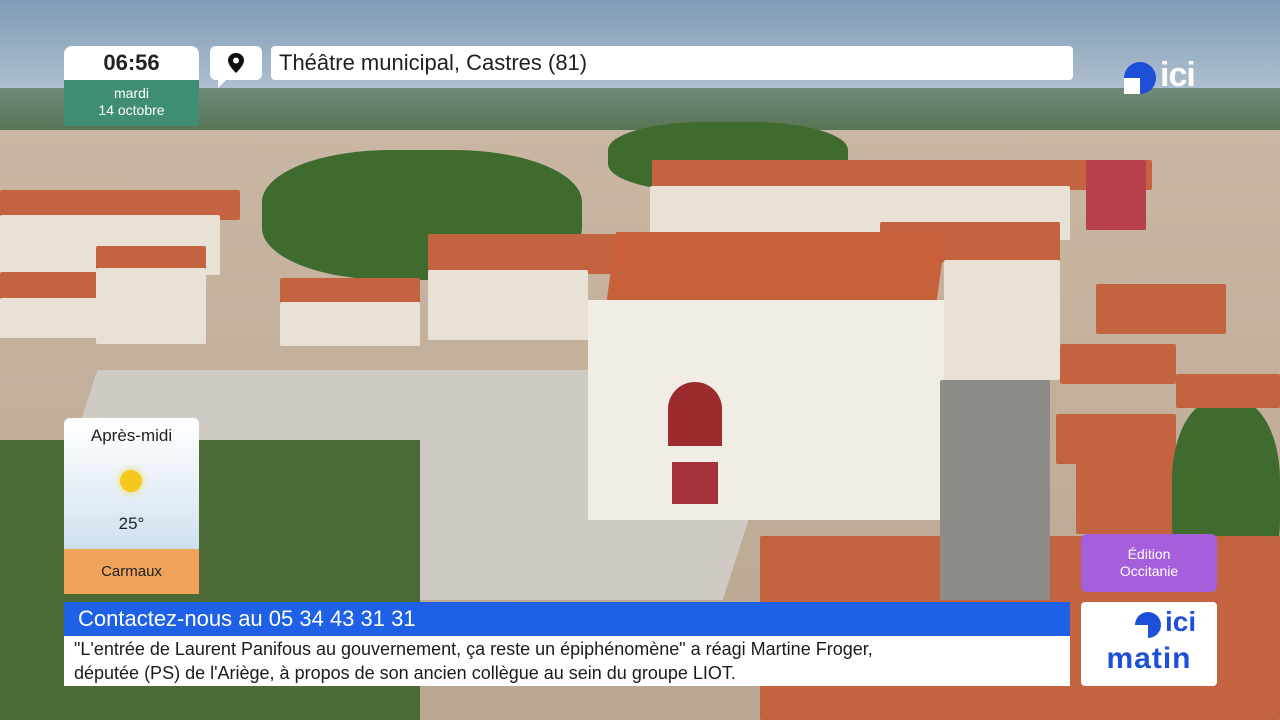 The width and height of the screenshot is (1280, 720). I want to click on theatre-facade, so click(766, 410).